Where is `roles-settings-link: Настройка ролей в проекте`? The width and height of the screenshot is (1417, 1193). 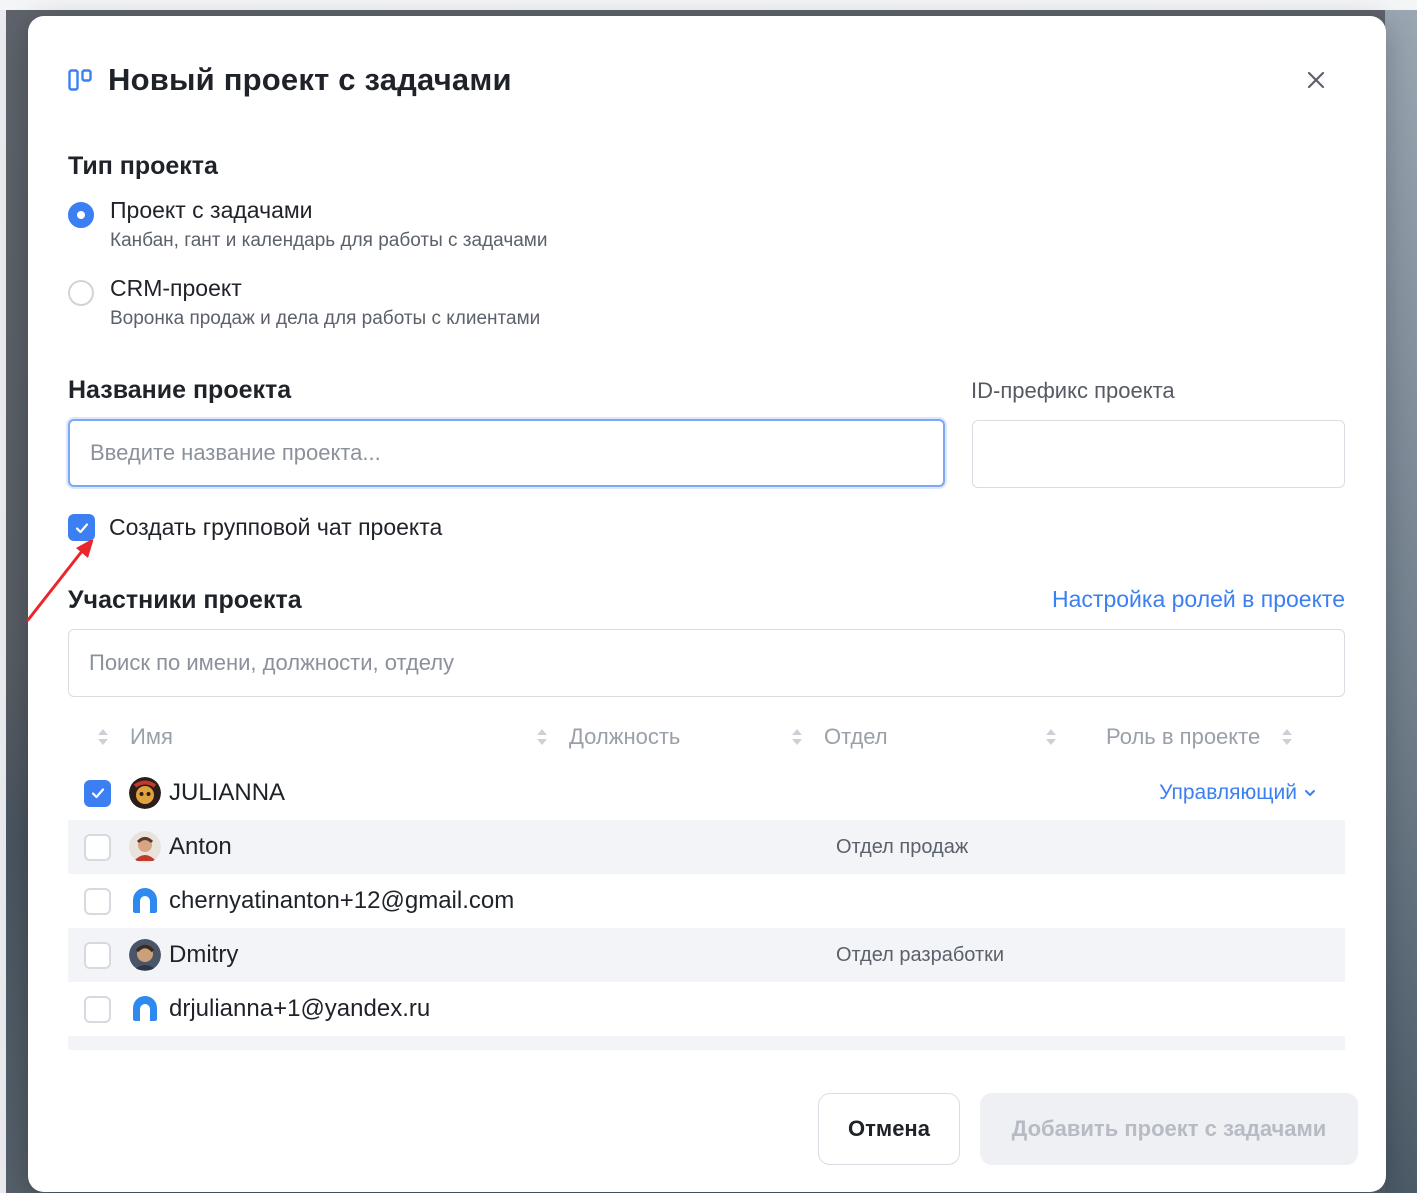 roles-settings-link: Настройка ролей в проекте is located at coordinates (1198, 599).